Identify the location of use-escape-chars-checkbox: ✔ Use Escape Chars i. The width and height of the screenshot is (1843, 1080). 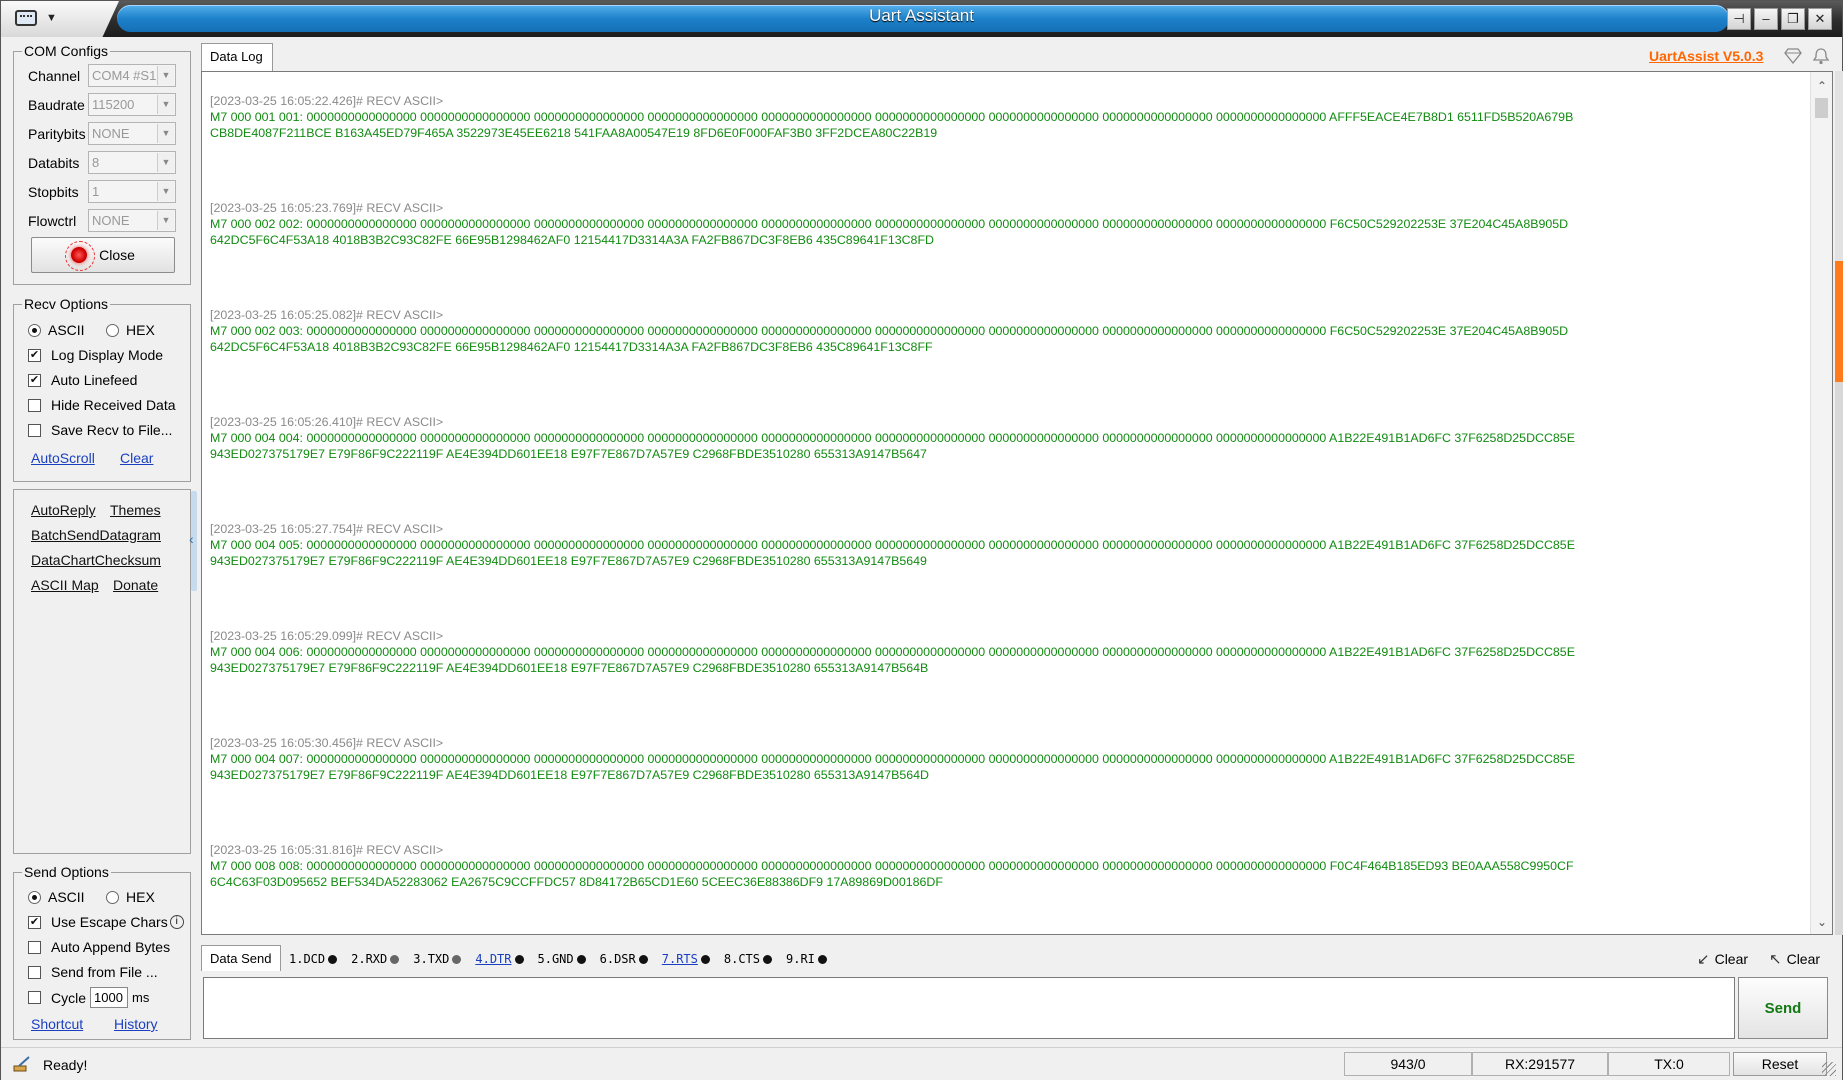
(106, 922).